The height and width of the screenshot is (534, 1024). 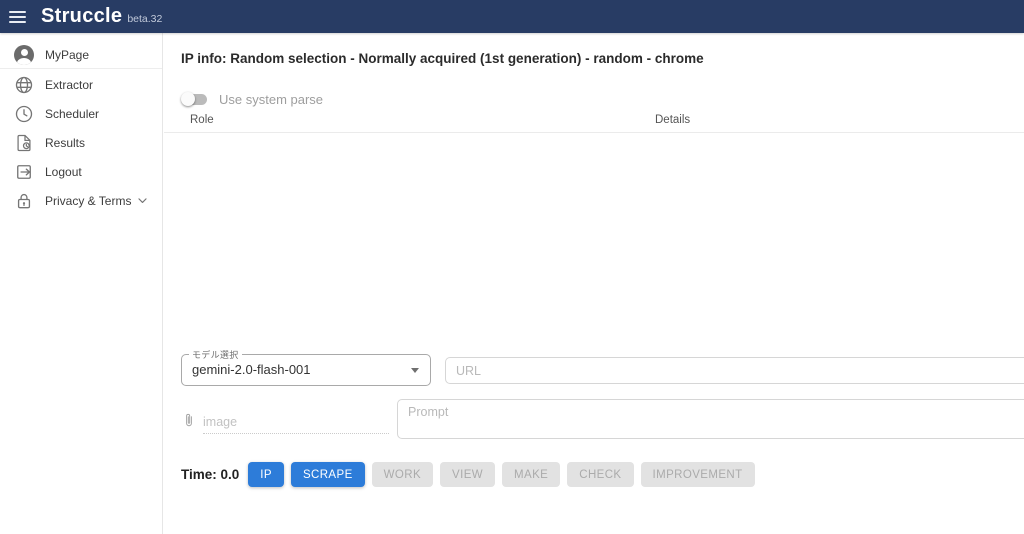 What do you see at coordinates (296, 424) in the screenshot?
I see `image-input-label: image` at bounding box center [296, 424].